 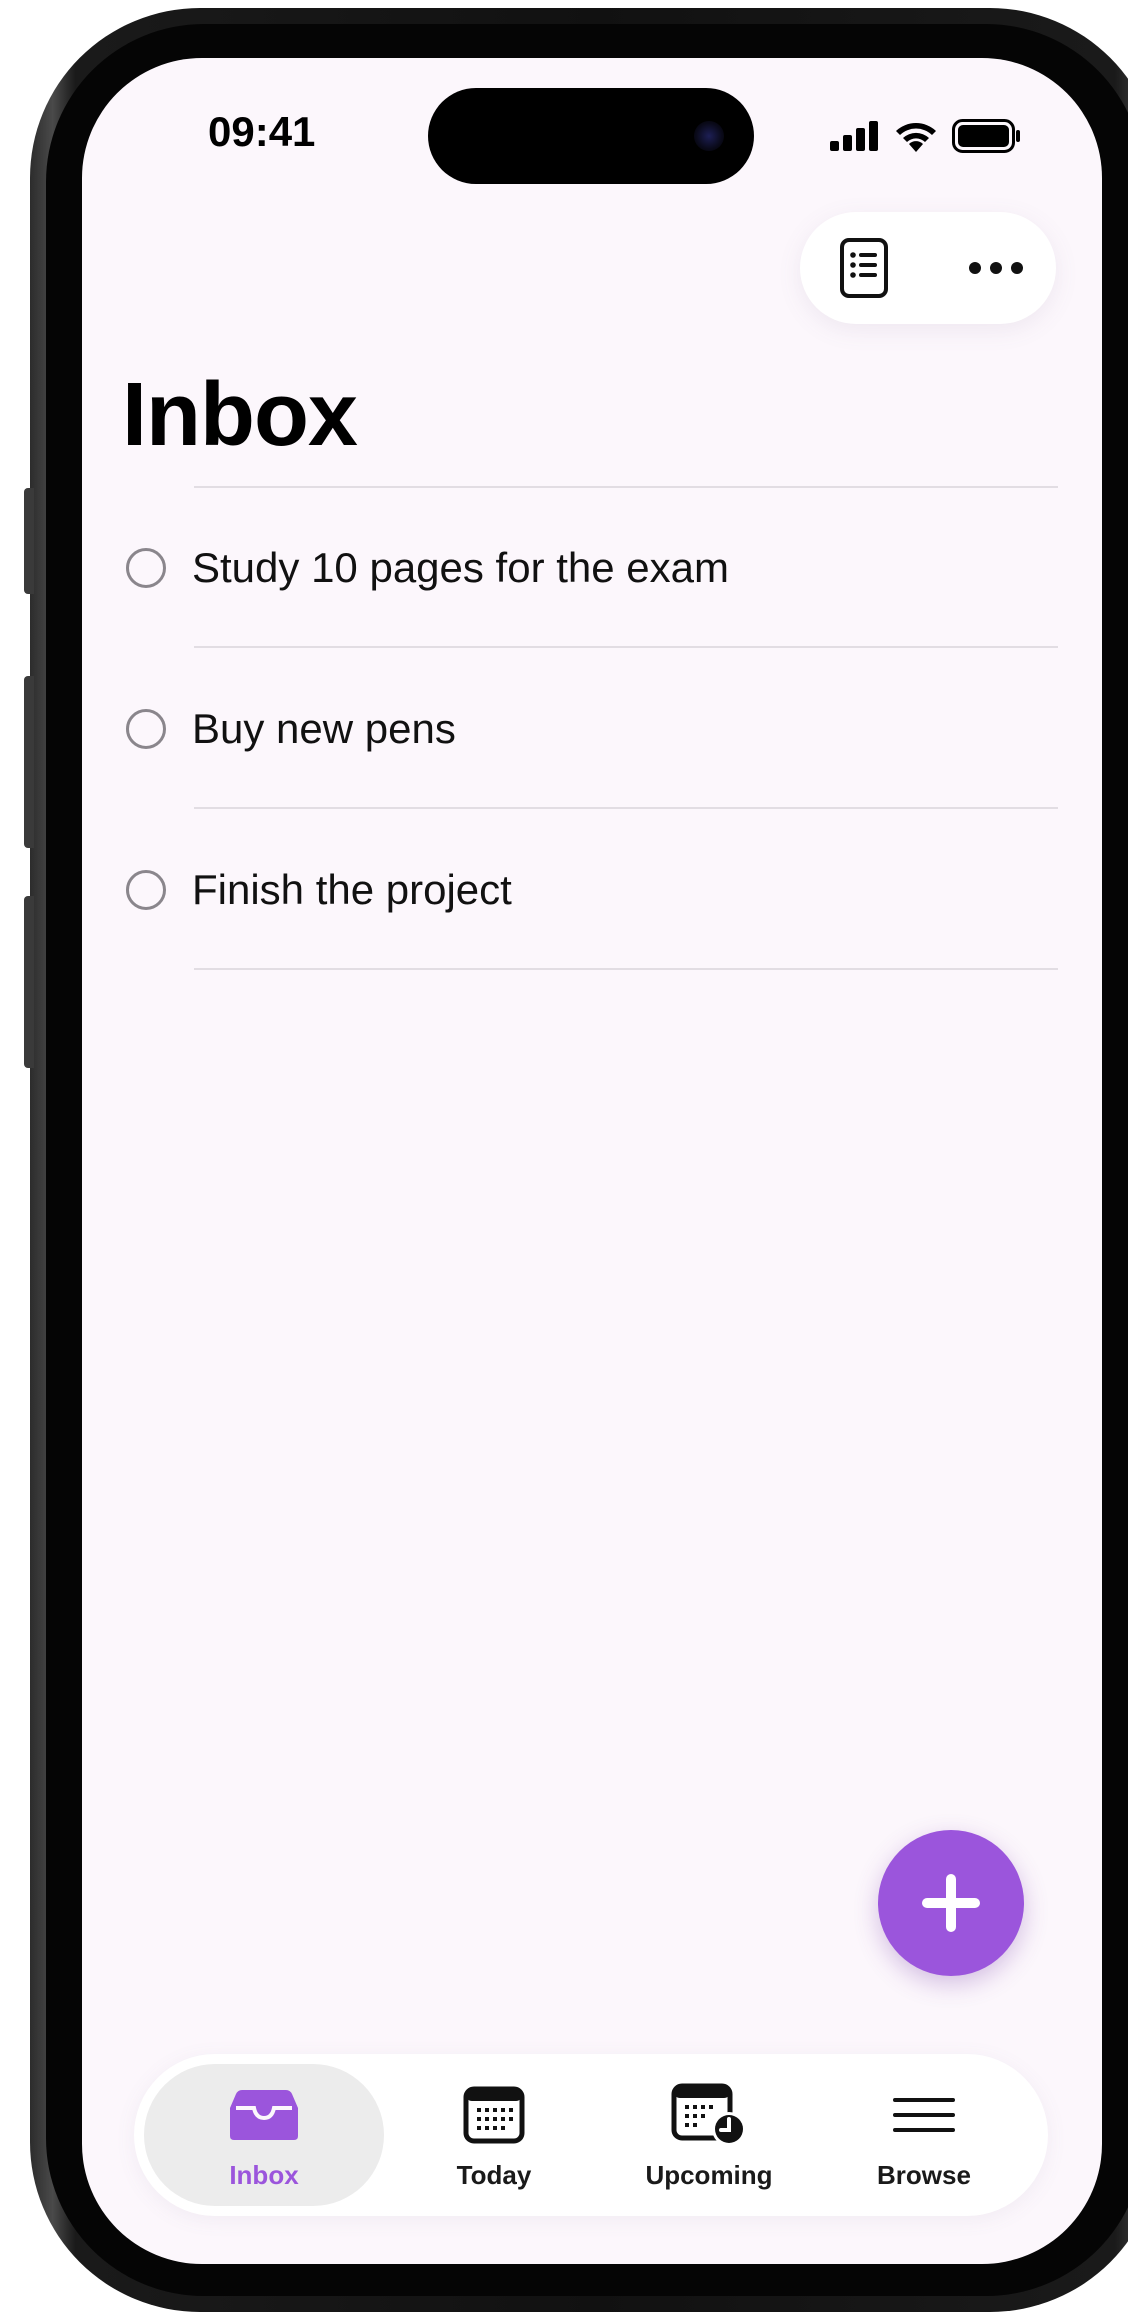 I want to click on status-icons, so click(x=926, y=136).